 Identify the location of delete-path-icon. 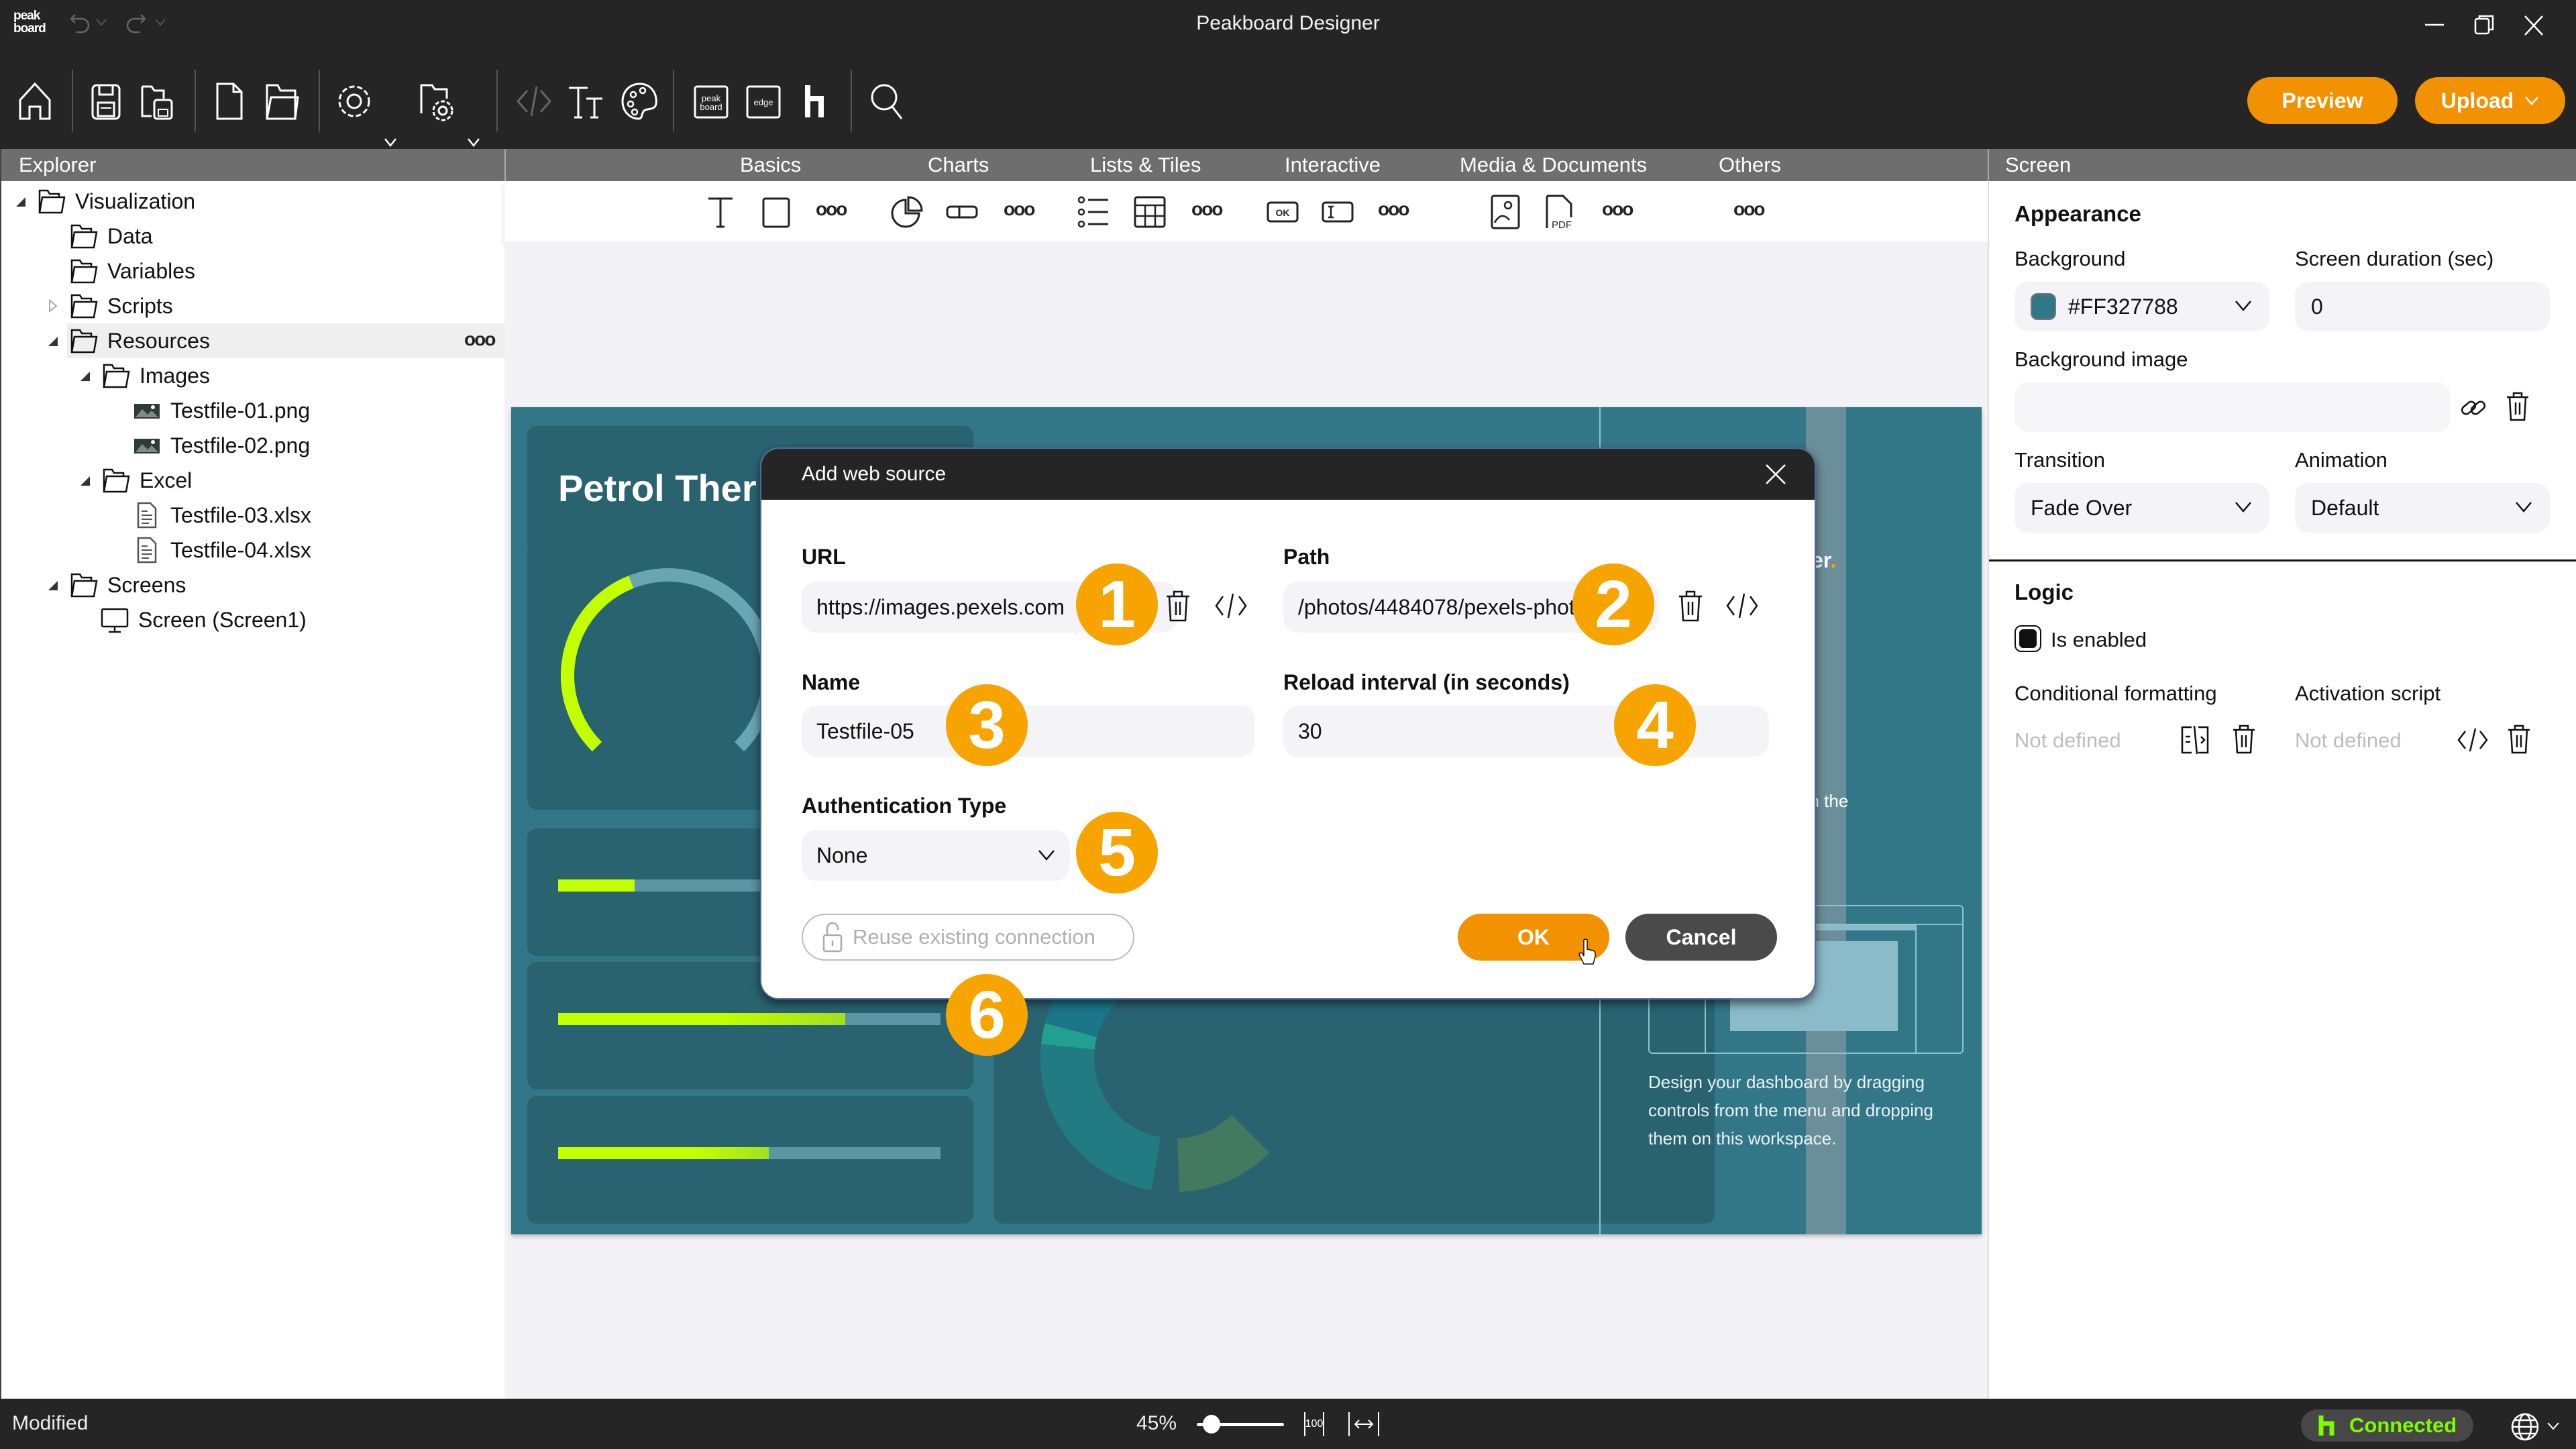
(1691, 605).